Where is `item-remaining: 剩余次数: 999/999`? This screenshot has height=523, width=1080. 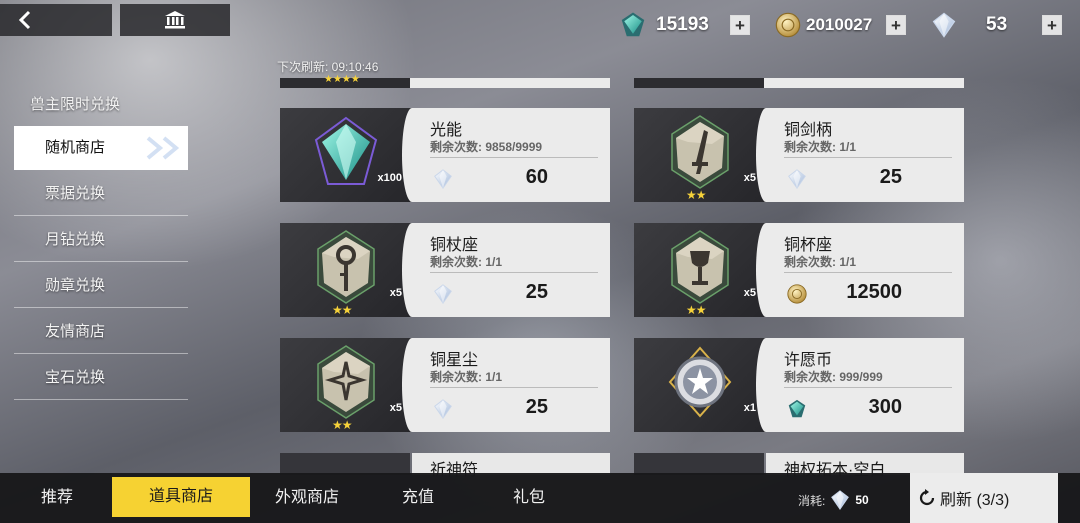
item-remaining: 剩余次数: 999/999 is located at coordinates (833, 377).